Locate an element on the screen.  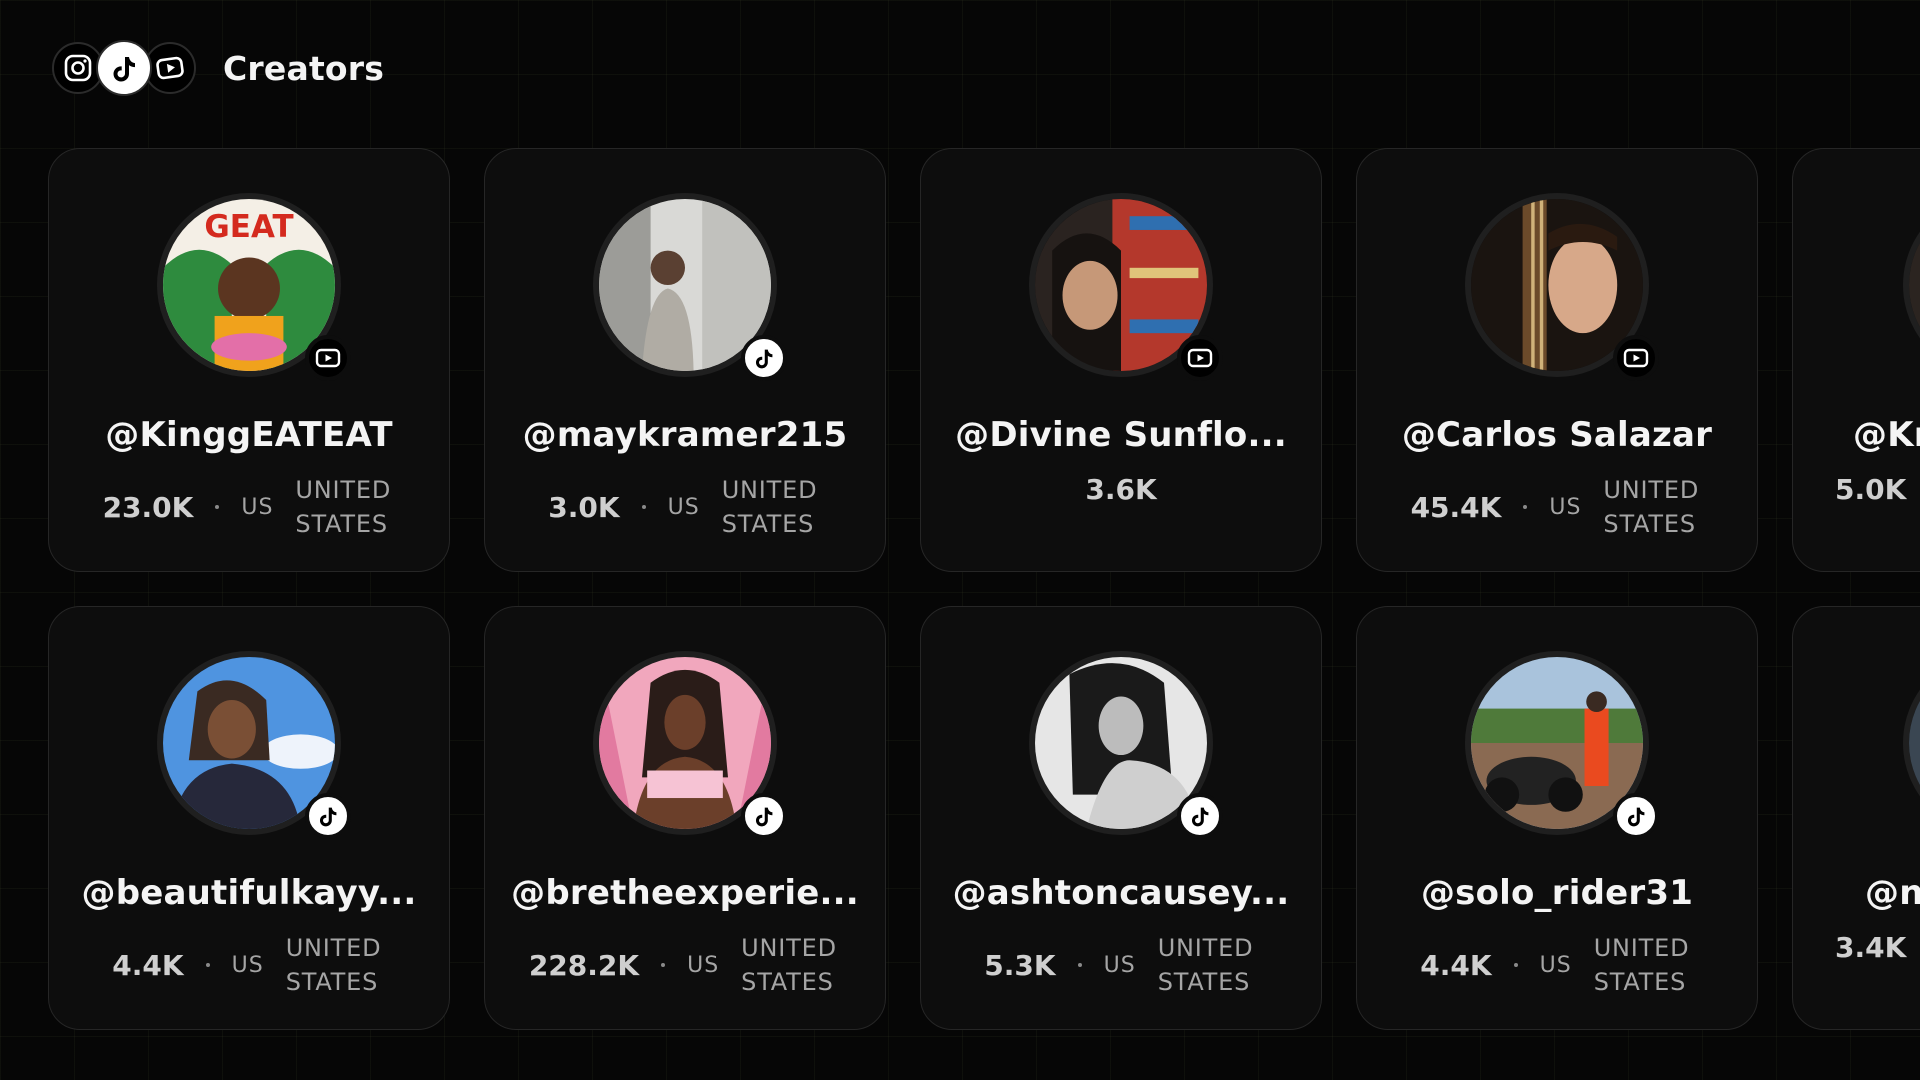
creator-handle: @solo_rider31 is located at coordinates (1557, 893).